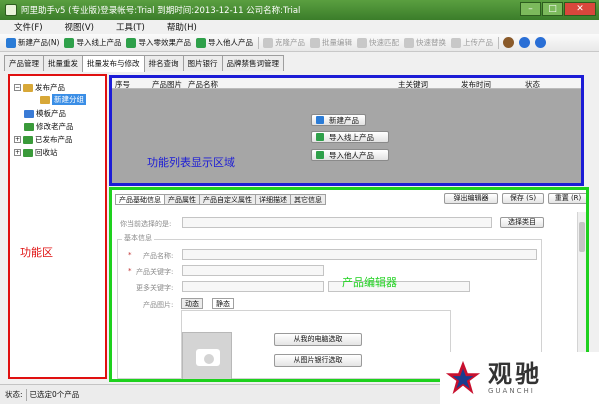 The image size is (599, 404). What do you see at coordinates (55, 126) in the screenshot?
I see `tree-item-label: 修改老产品` at bounding box center [55, 126].